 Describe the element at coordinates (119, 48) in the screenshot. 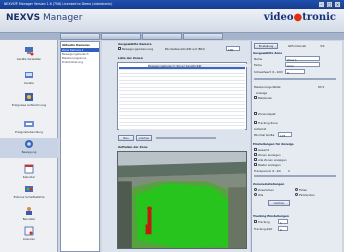

I see `motion-detection-checkbox` at that location.